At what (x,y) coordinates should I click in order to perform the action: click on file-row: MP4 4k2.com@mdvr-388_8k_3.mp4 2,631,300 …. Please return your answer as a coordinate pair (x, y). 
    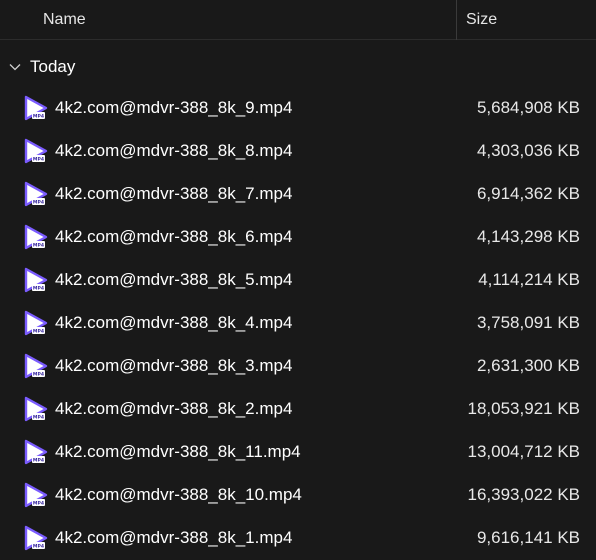
    Looking at the image, I should click on (298, 365).